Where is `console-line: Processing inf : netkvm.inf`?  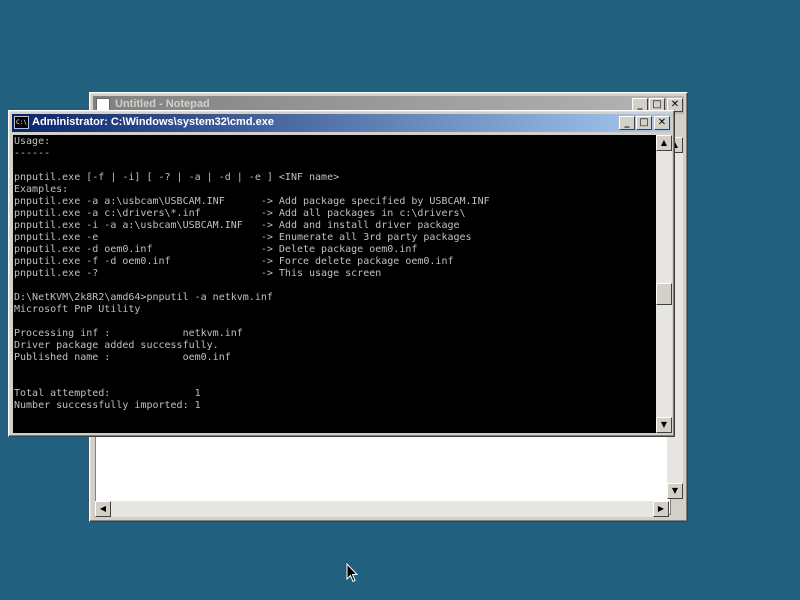 console-line: Processing inf : netkvm.inf is located at coordinates (128, 333).